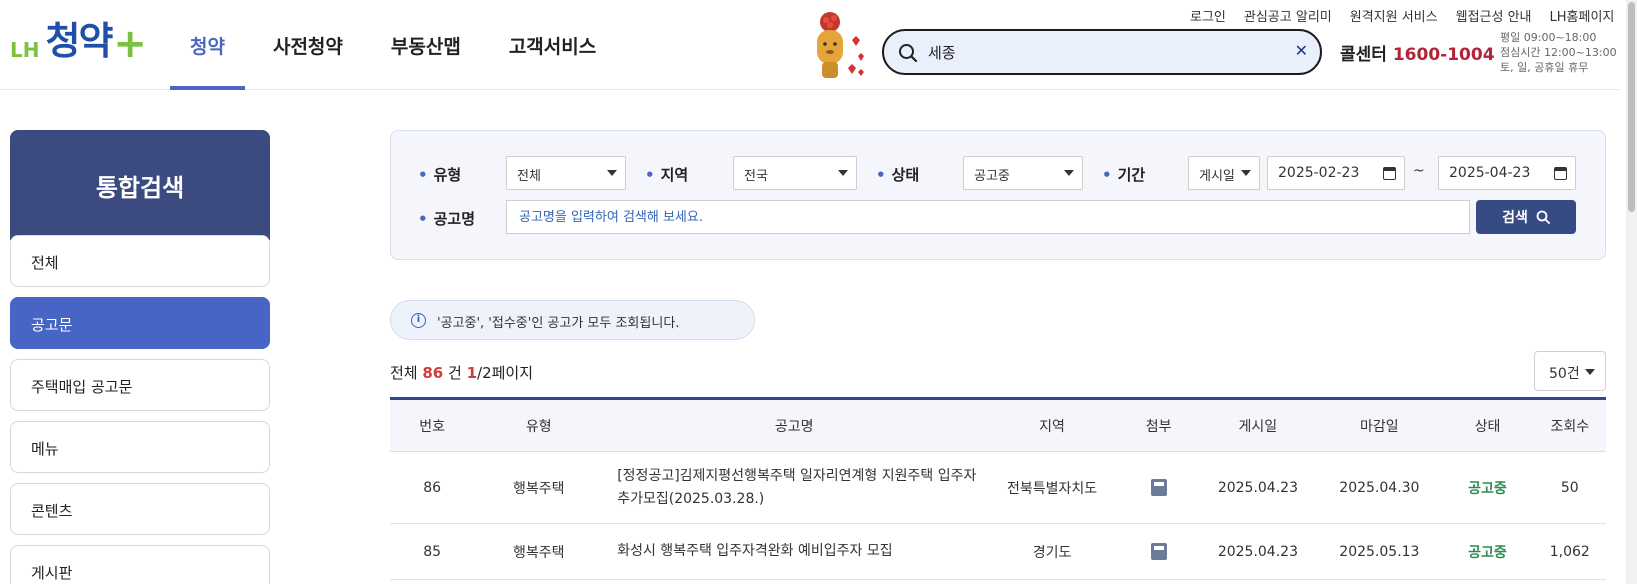  What do you see at coordinates (1379, 487) in the screenshot?
I see `cell-deadline: 2025.04.30` at bounding box center [1379, 487].